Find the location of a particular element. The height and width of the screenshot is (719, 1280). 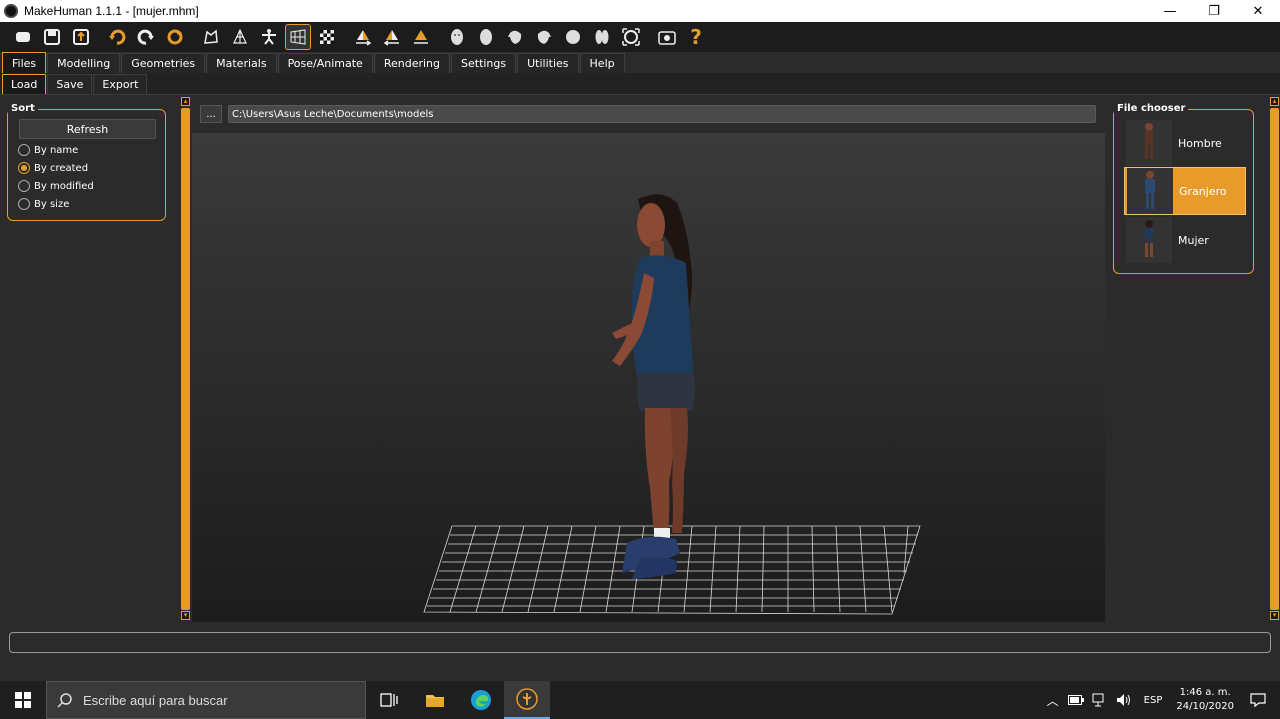

reset-camera-button is located at coordinates (631, 37).